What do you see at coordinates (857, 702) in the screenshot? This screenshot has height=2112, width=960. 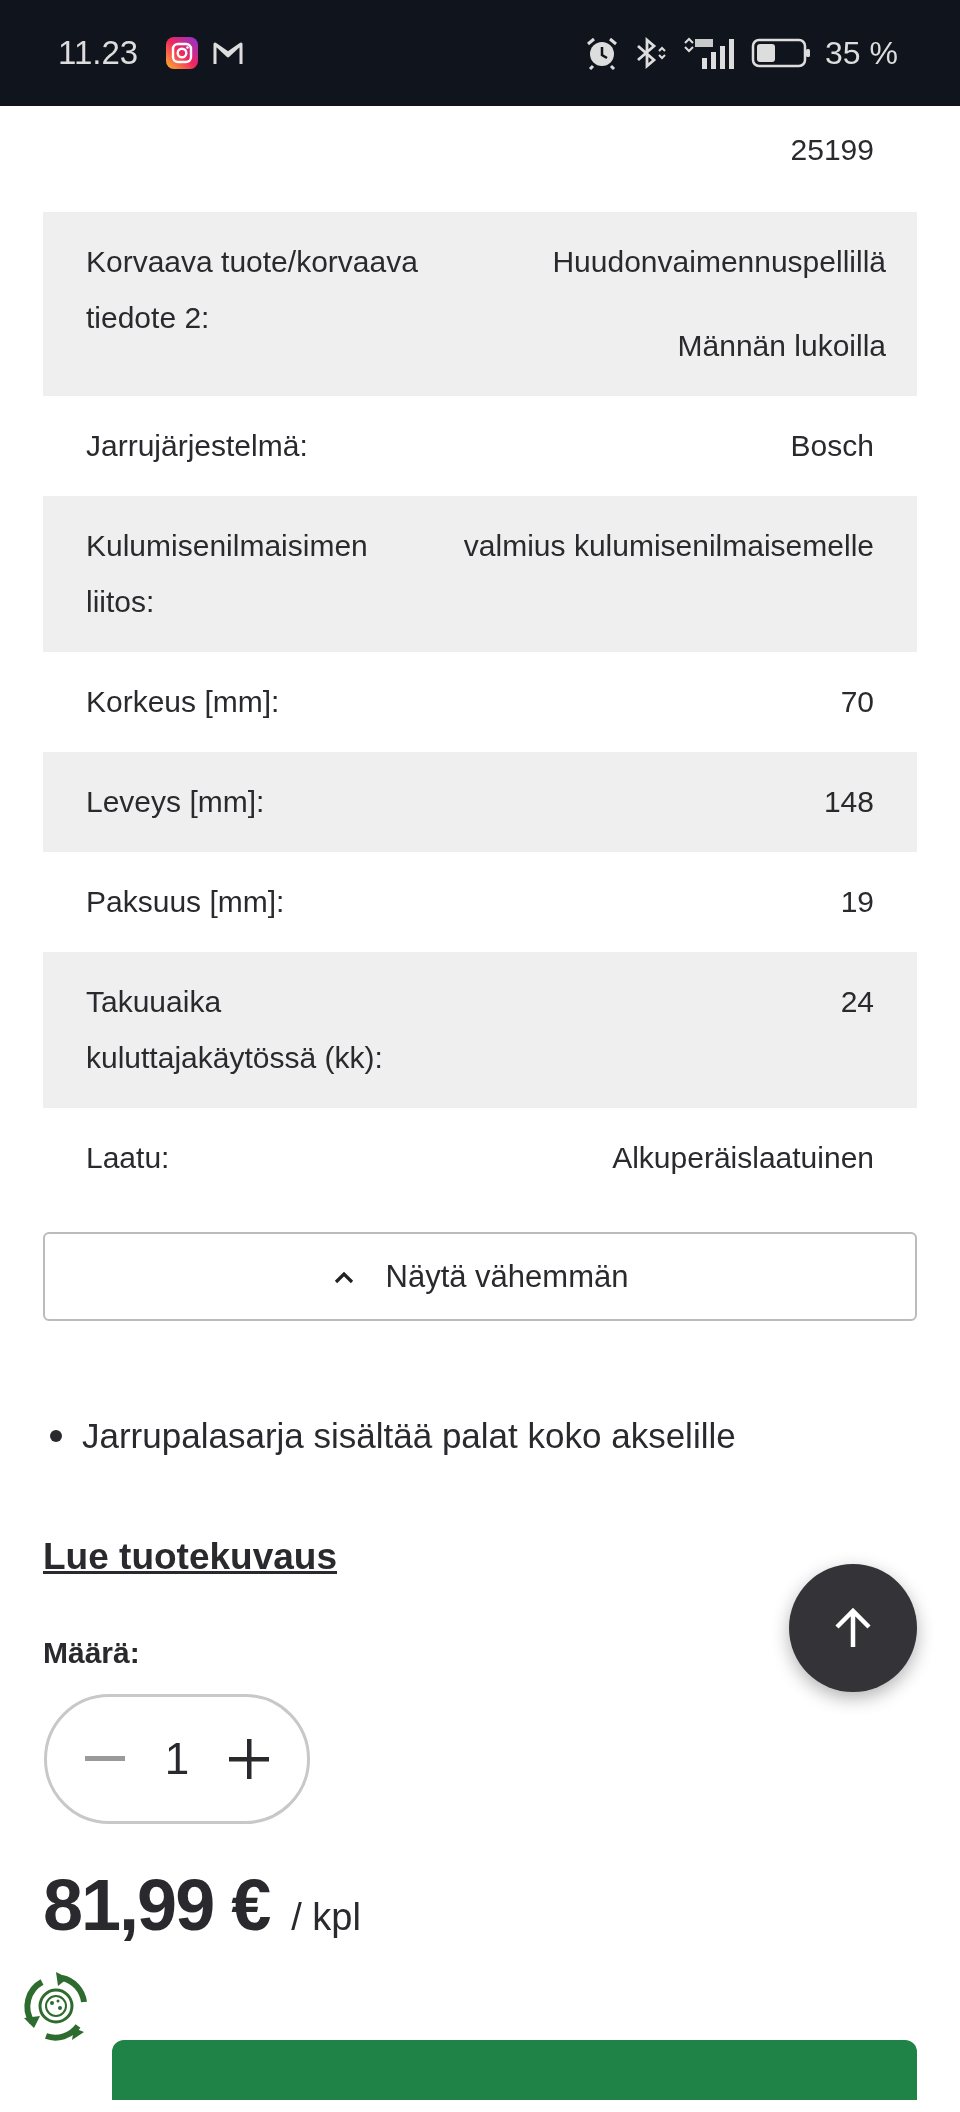 I see `spec-value: 70` at bounding box center [857, 702].